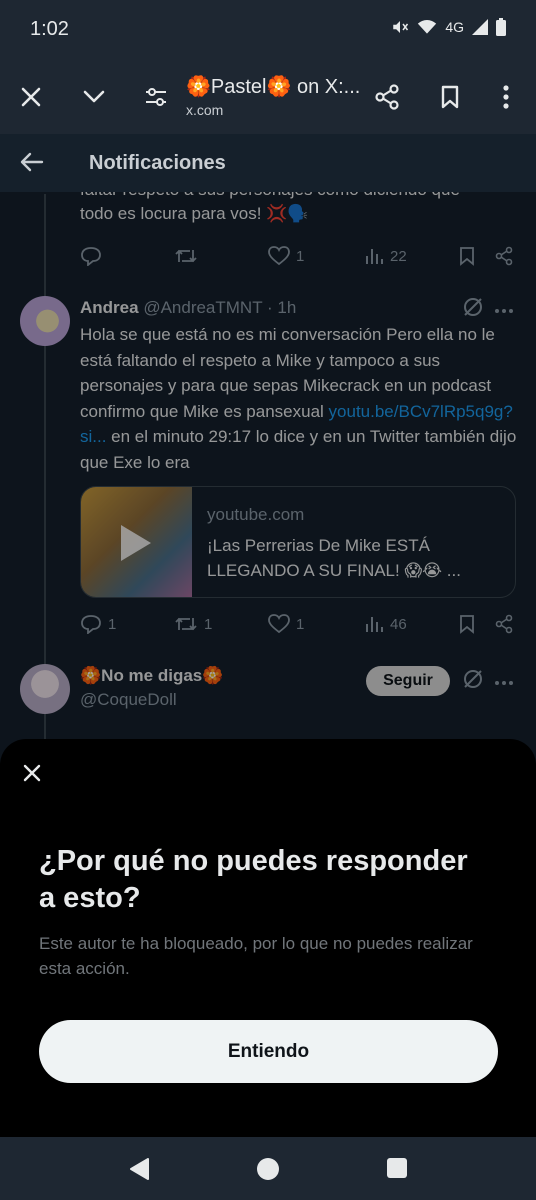  What do you see at coordinates (501, 27) in the screenshot?
I see `battery-icon` at bounding box center [501, 27].